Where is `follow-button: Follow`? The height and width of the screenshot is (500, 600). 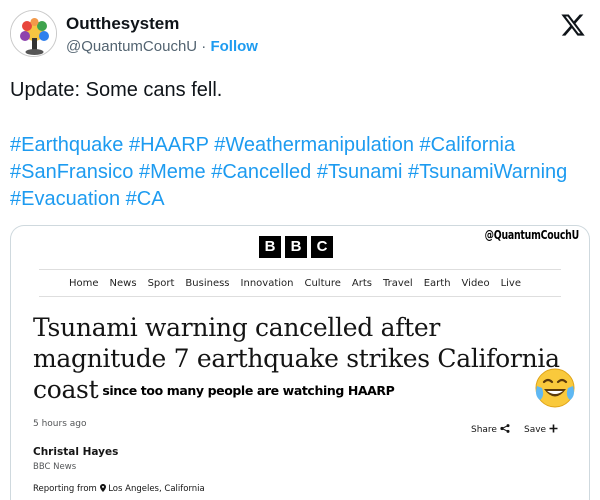 follow-button: Follow is located at coordinates (234, 46).